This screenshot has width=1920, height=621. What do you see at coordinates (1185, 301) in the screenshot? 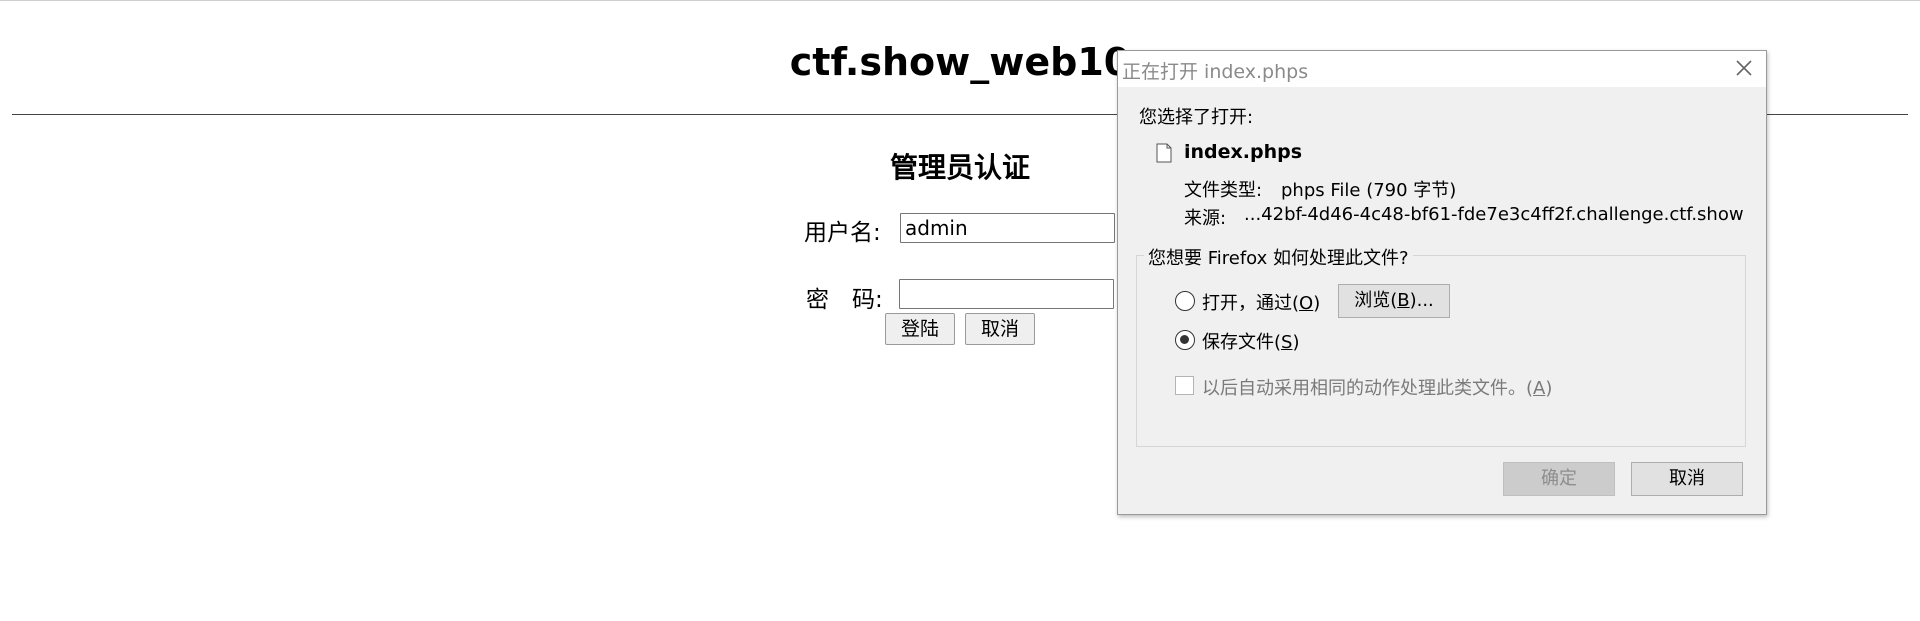
I see `open-with-radio` at bounding box center [1185, 301].